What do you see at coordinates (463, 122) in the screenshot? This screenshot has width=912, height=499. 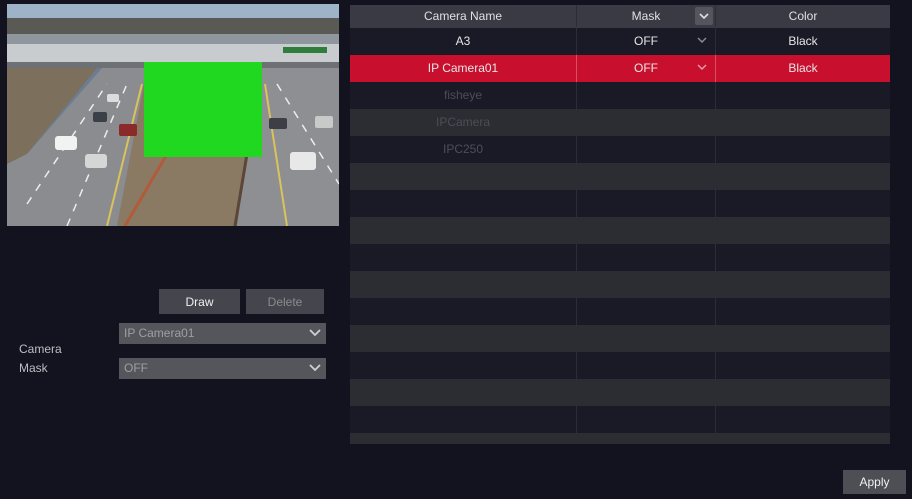 I see `cell-camera-name: IPCamera` at bounding box center [463, 122].